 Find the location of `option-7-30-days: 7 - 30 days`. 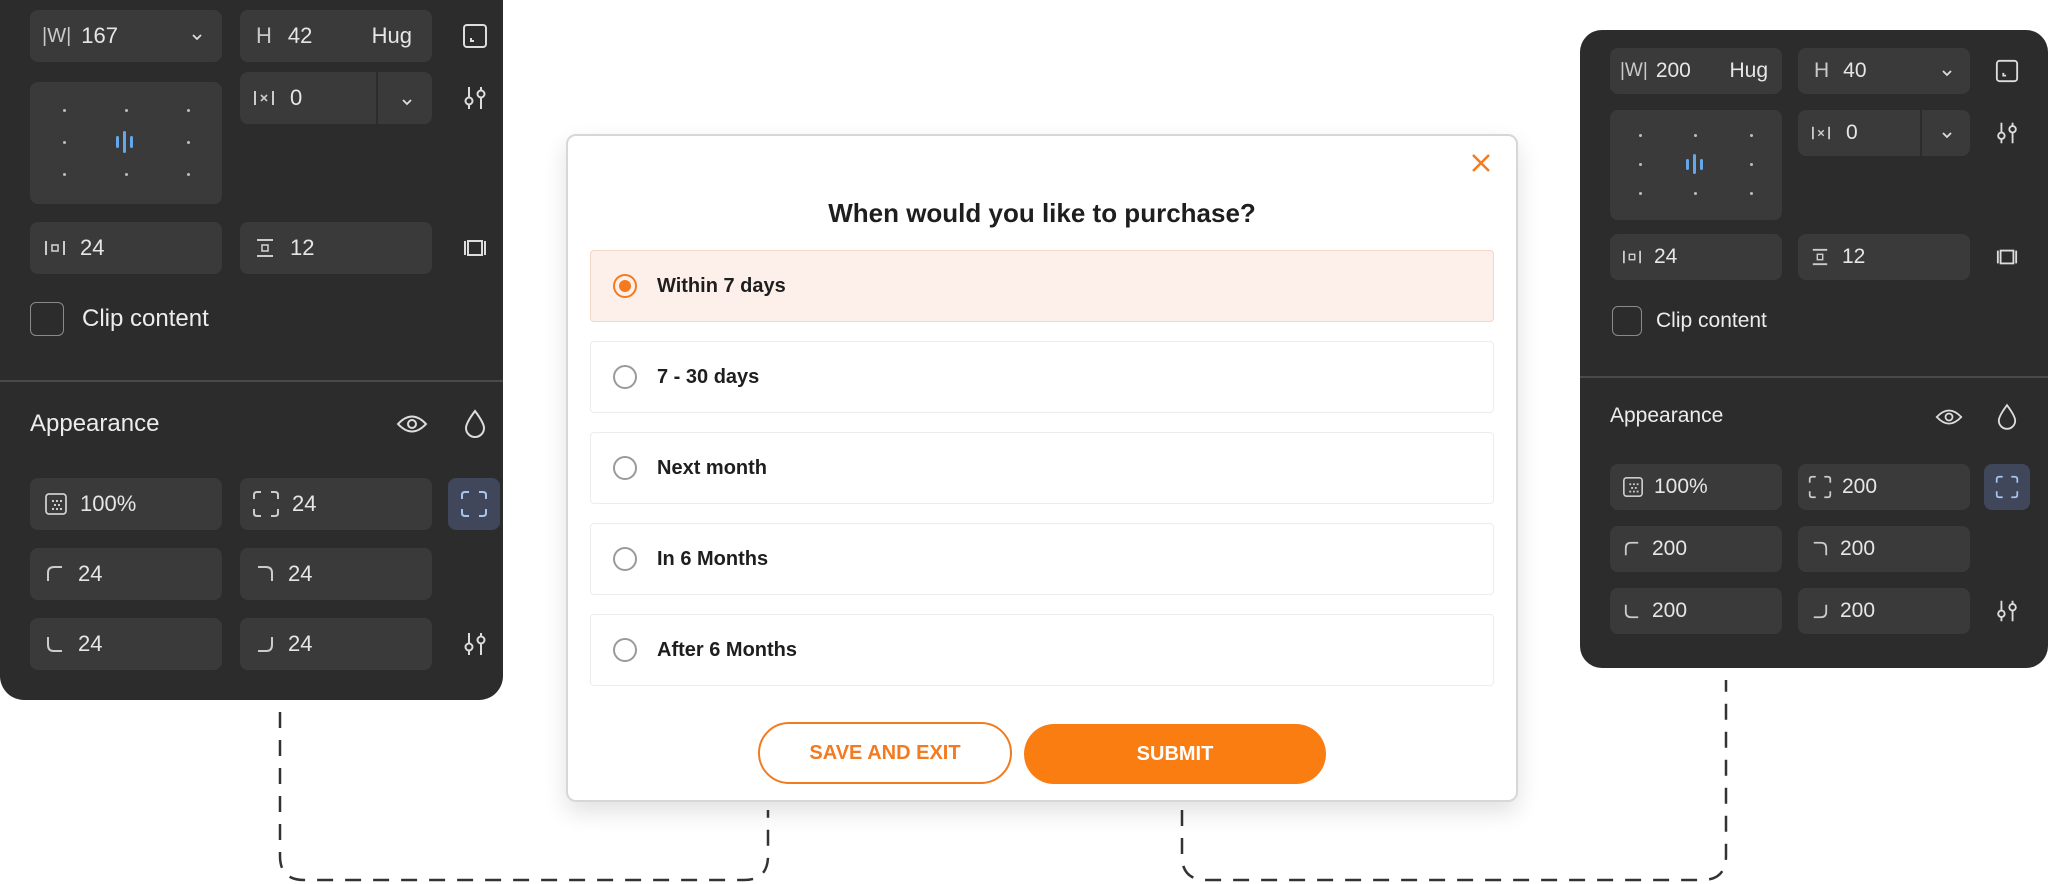

option-7-30-days: 7 - 30 days is located at coordinates (1042, 377).